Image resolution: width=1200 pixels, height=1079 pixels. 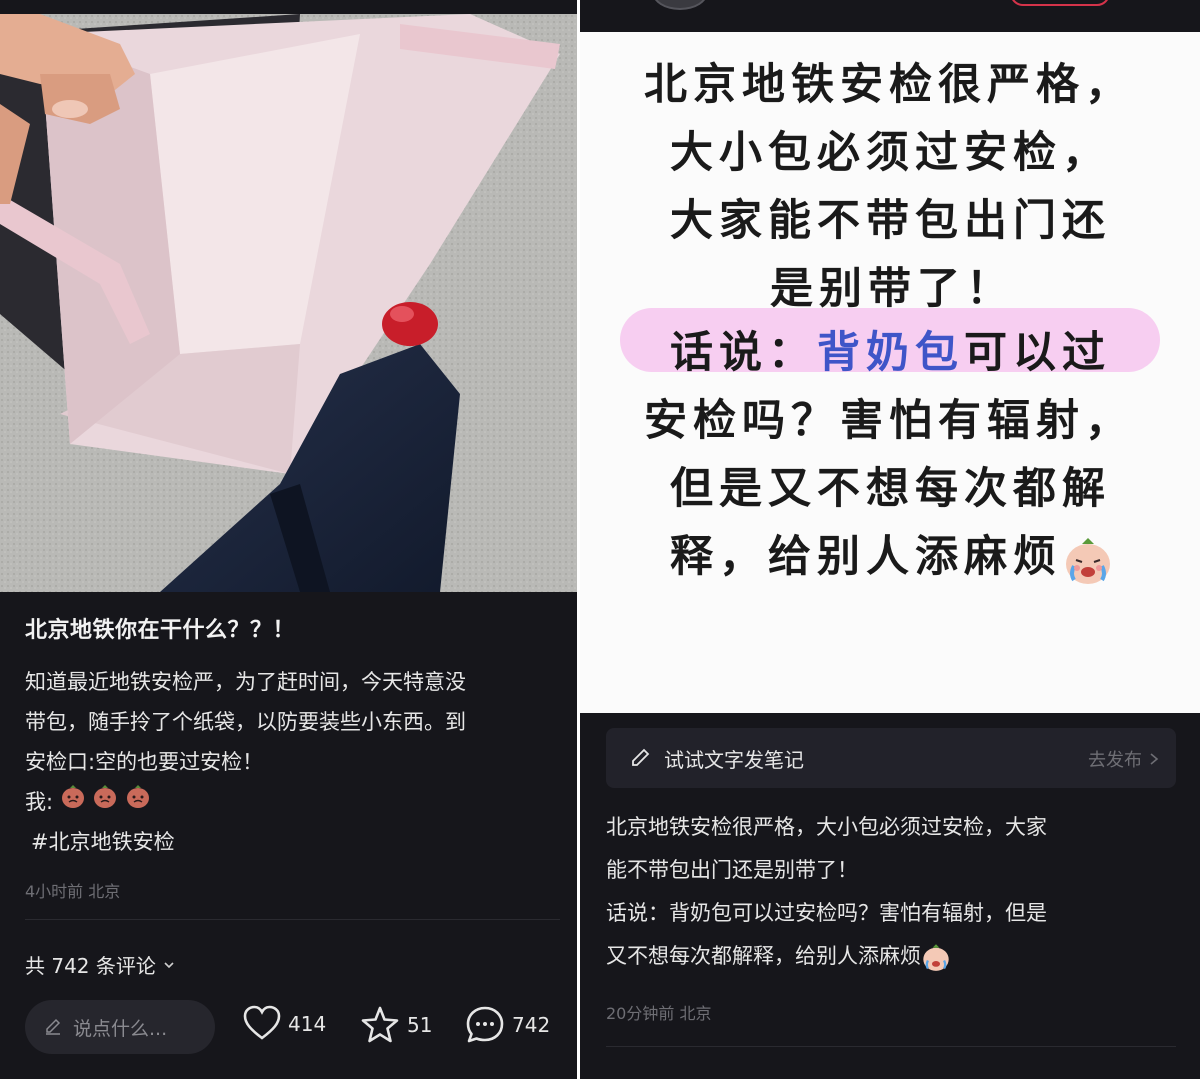 I want to click on post-body-line: 知道最近地铁安检严，为了赶时间，今天特意没, so click(x=245, y=682).